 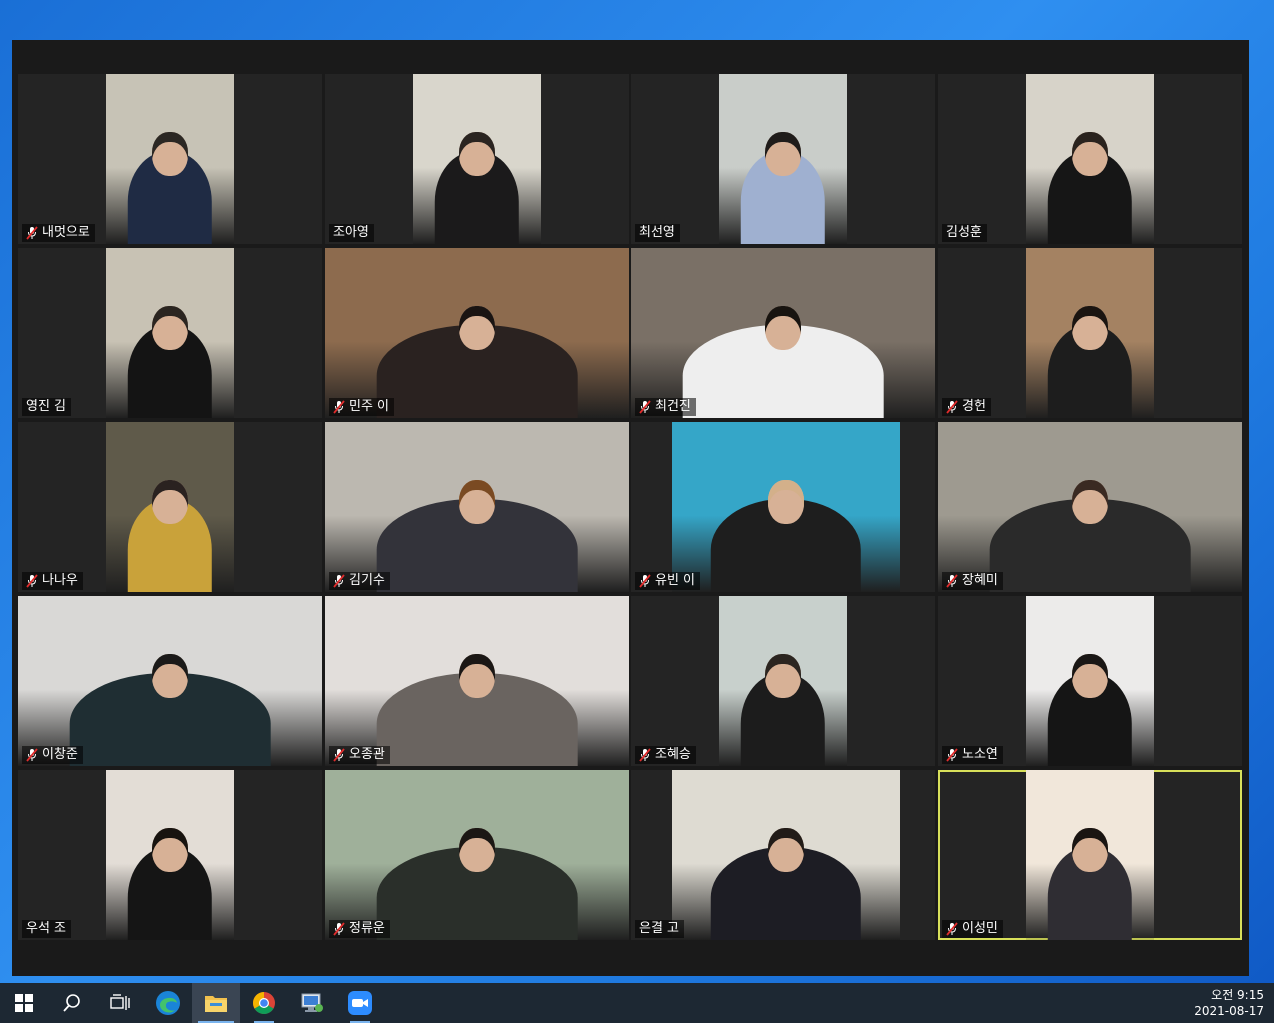 I want to click on participant-video-tile: 최선영, so click(x=783, y=159).